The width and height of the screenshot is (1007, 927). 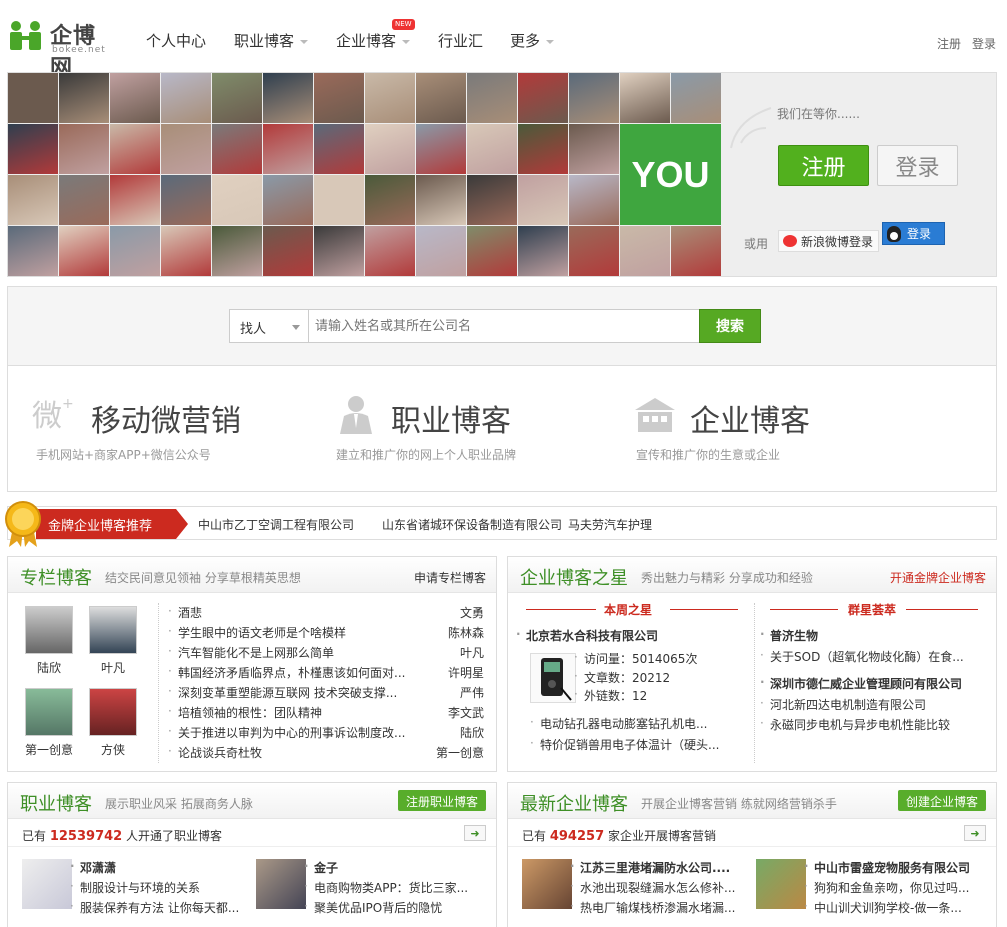 I want to click on article-author: 陈林森, so click(x=466, y=632).